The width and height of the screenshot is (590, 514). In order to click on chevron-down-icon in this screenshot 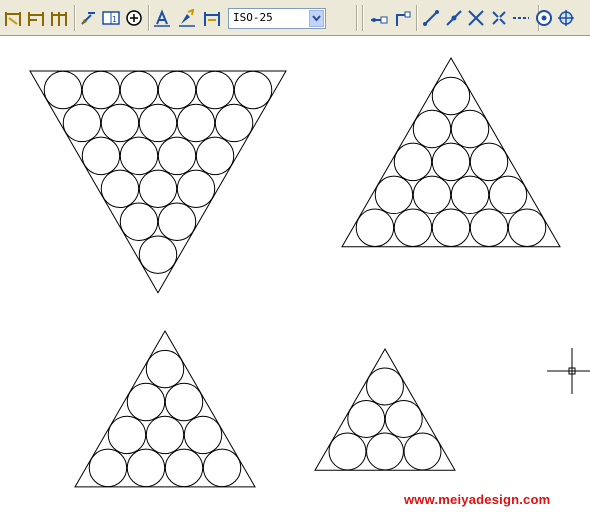, I will do `click(316, 18)`.